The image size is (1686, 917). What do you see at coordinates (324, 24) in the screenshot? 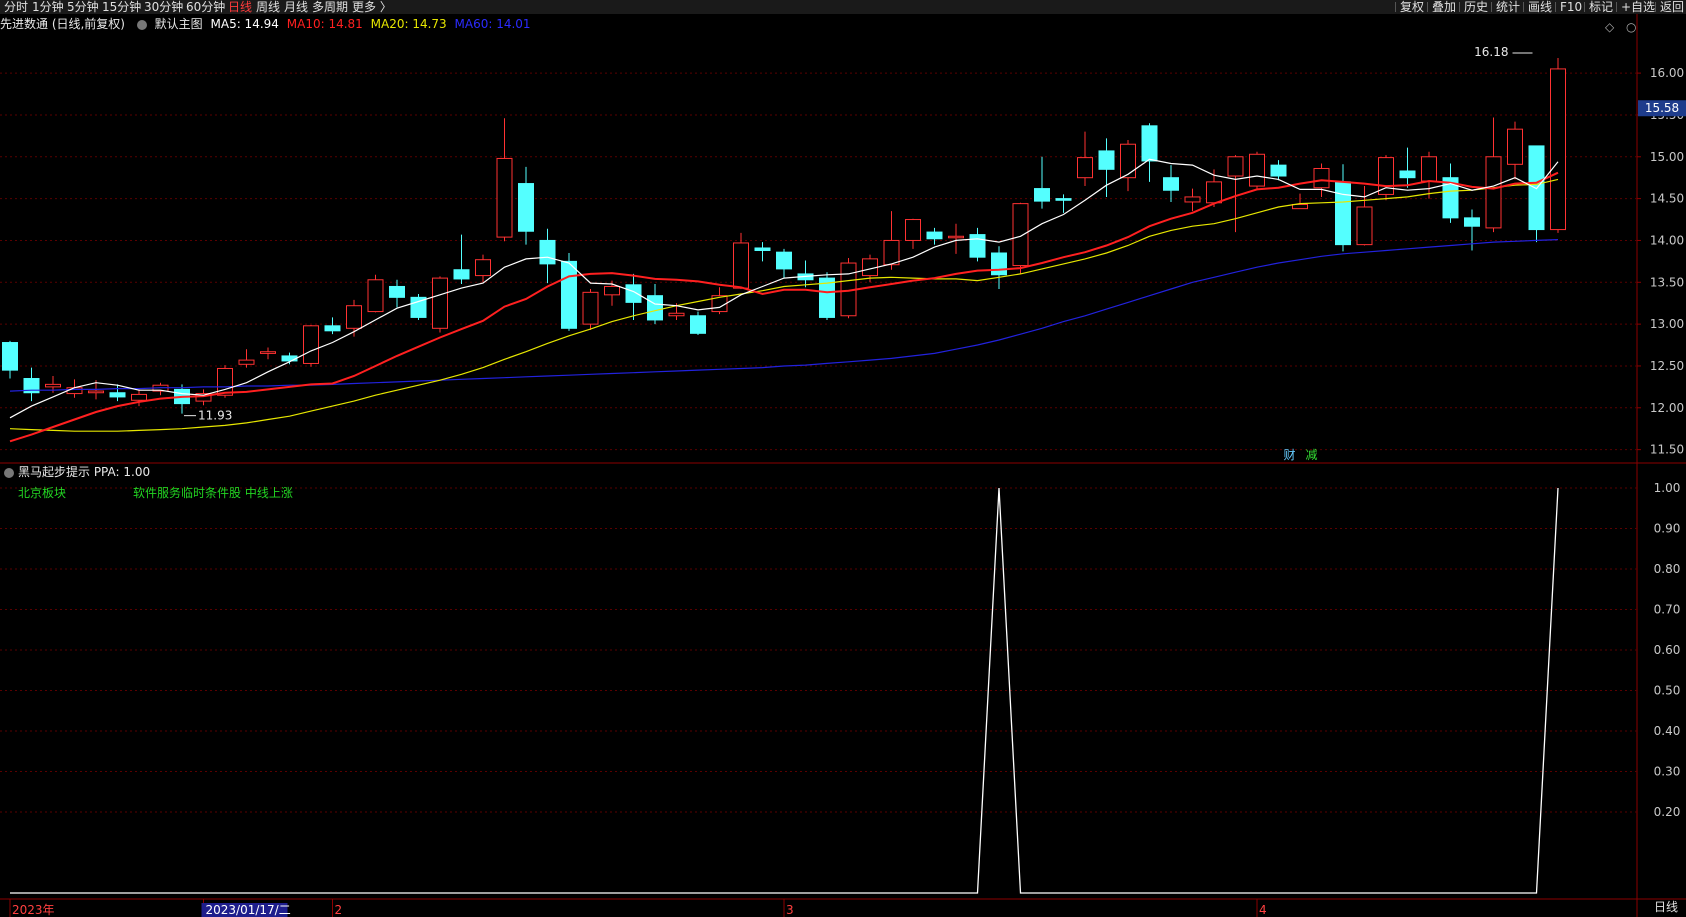
I see `ma10-label: MA10: 14.81` at bounding box center [324, 24].